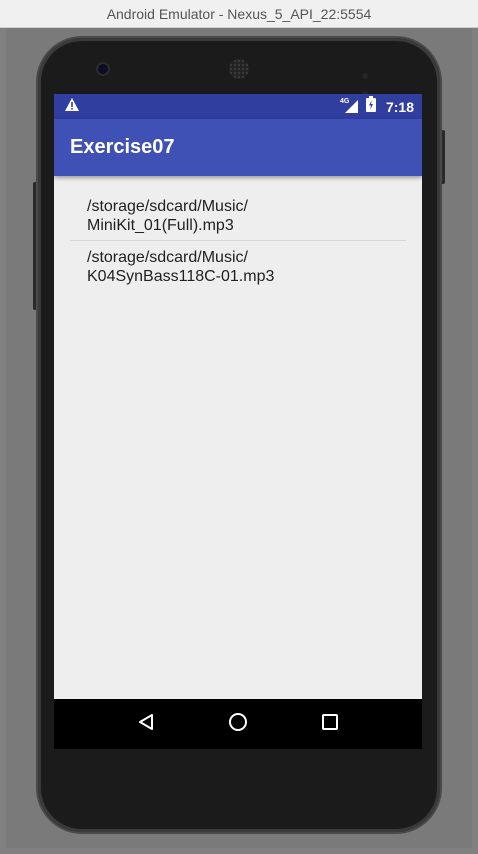 This screenshot has width=478, height=854. I want to click on network-type-label: 4G, so click(344, 101).